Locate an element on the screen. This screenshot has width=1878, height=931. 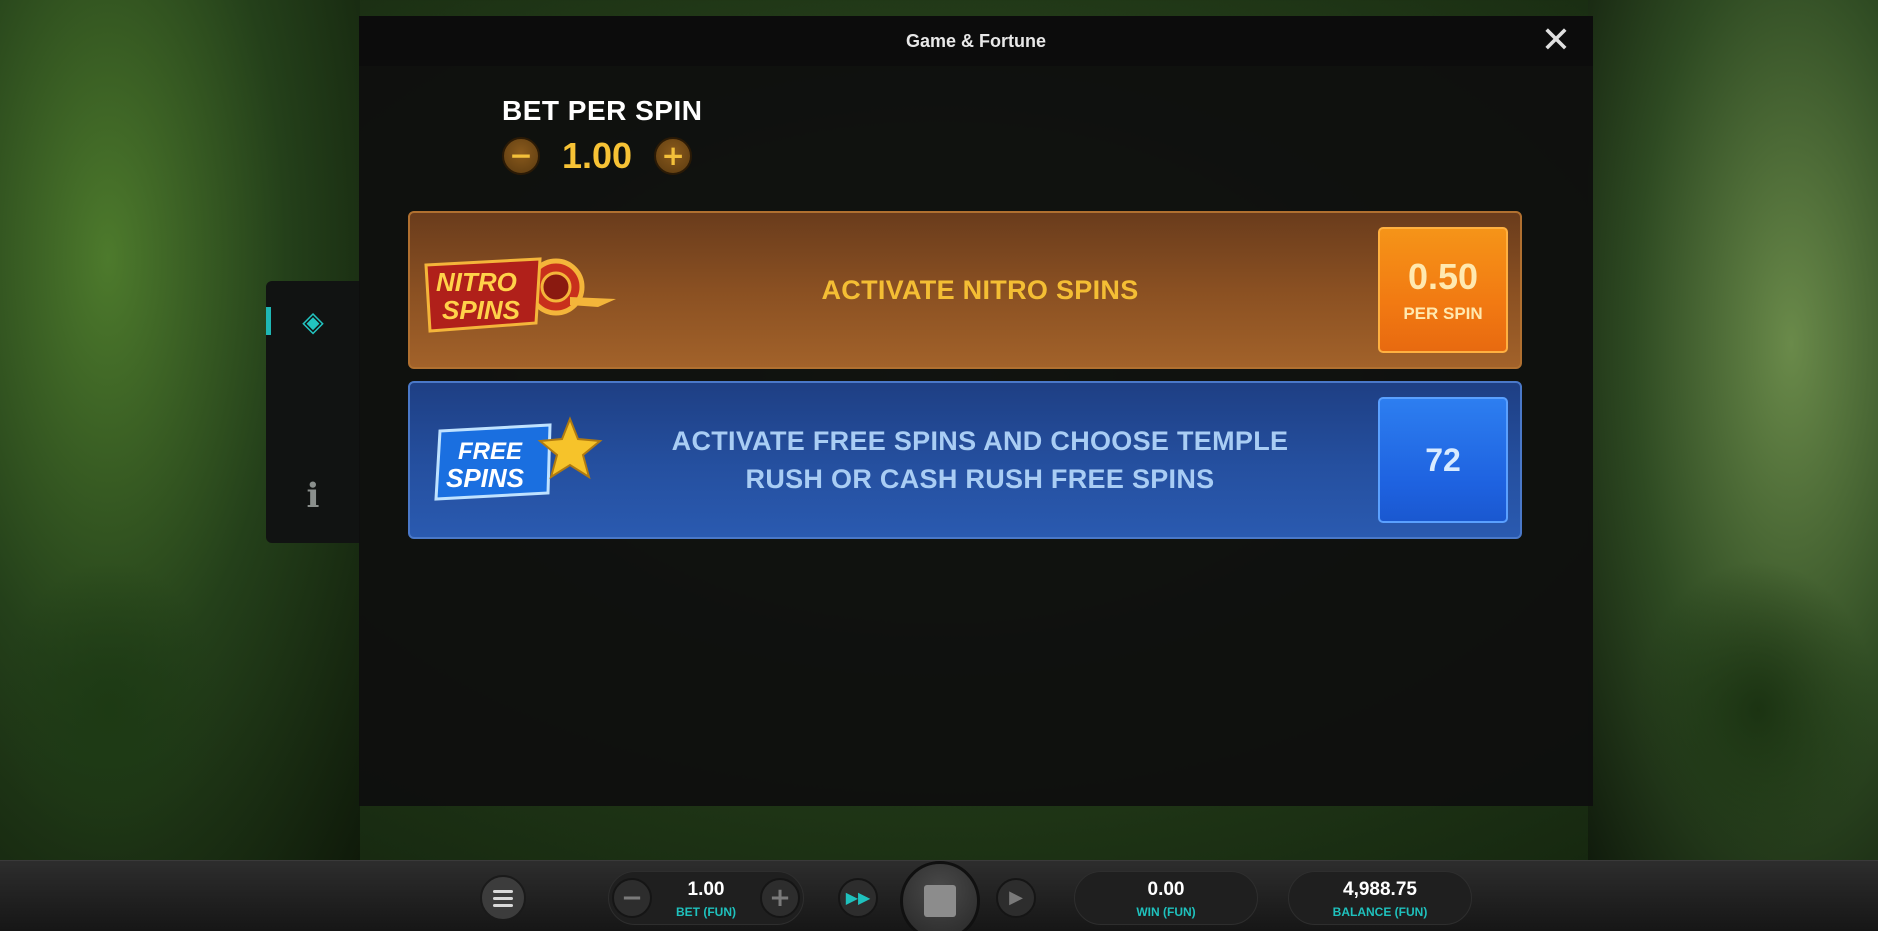
bet-decrease-button: − is located at coordinates (521, 156).